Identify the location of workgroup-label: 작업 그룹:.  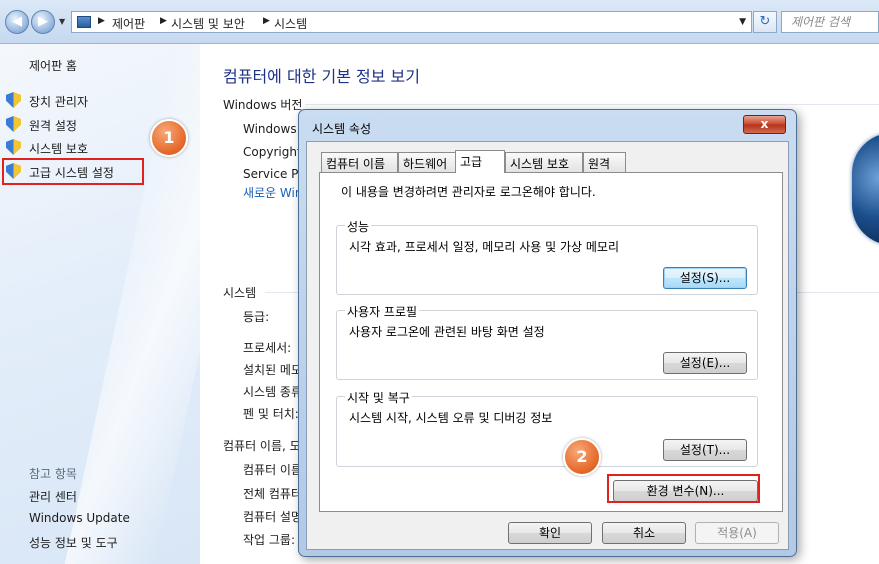
(269, 540).